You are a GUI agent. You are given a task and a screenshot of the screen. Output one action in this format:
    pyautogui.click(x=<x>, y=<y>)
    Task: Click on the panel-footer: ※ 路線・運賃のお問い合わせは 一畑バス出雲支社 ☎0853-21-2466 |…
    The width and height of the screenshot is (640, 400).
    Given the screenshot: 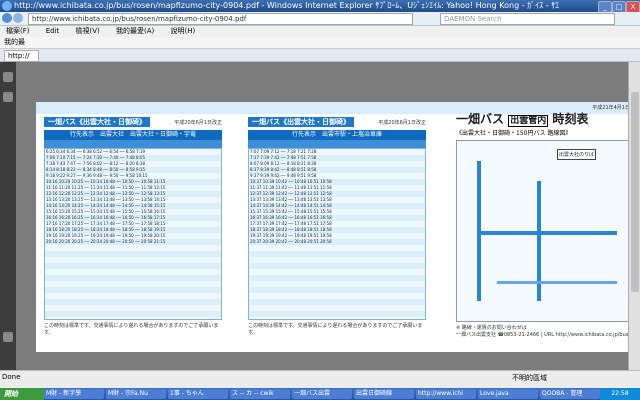 What is the action you would take?
    pyautogui.click(x=548, y=331)
    